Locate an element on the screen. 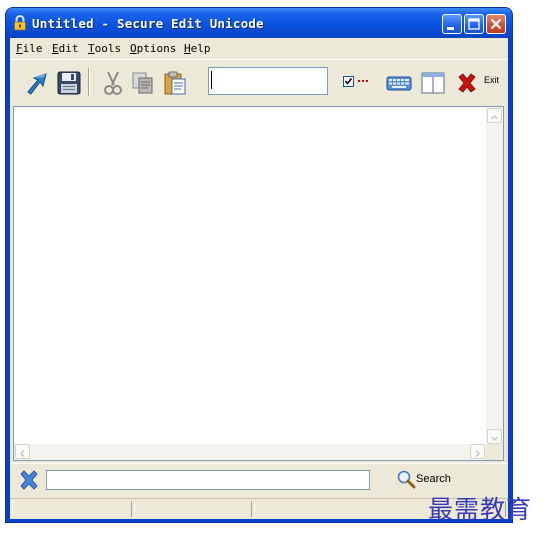 This screenshot has height=540, width=550. watermark-logo: 最需教育 is located at coordinates (480, 509).